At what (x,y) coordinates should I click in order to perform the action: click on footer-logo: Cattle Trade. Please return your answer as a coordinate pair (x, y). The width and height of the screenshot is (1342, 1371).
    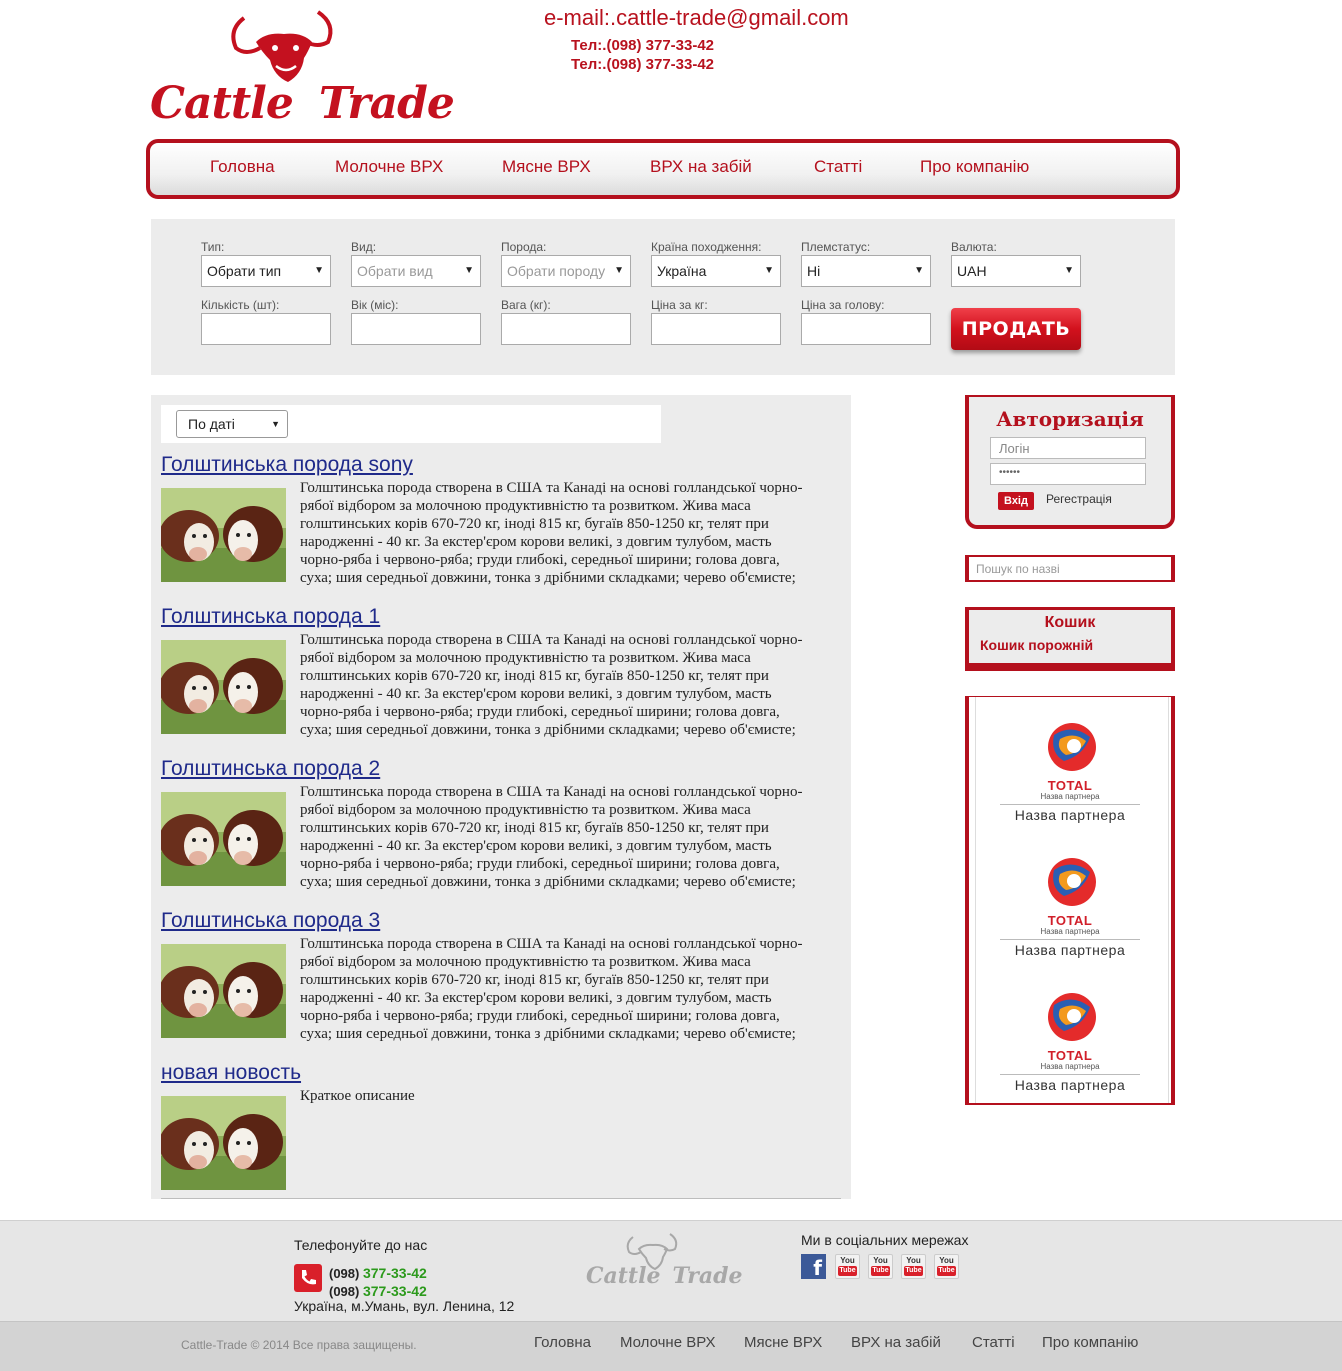
    Looking at the image, I should click on (664, 1263).